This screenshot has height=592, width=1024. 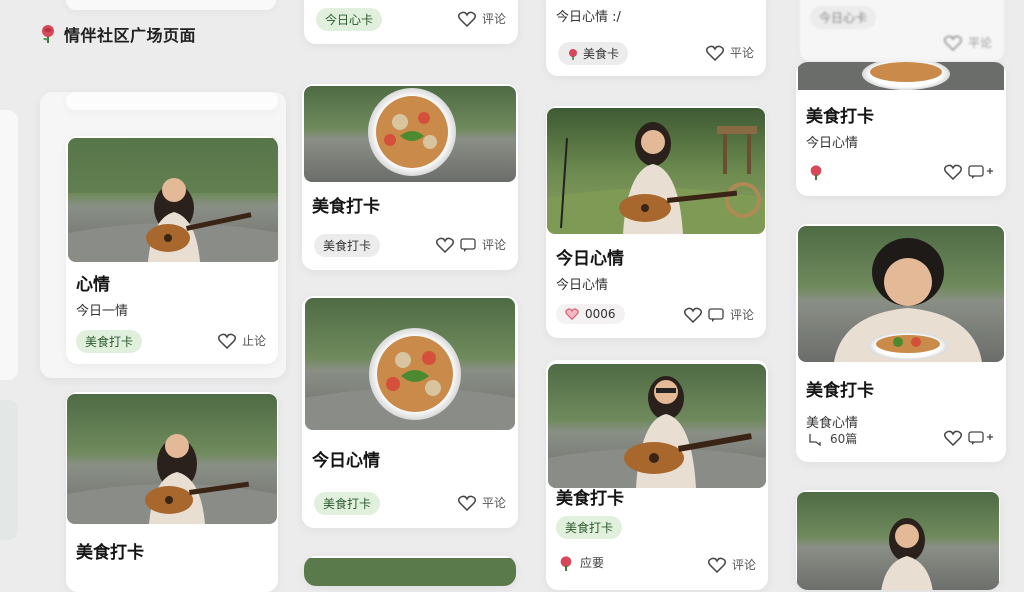 I want to click on post-card: 今日心情 今日心情 0006 评论, so click(x=656, y=222).